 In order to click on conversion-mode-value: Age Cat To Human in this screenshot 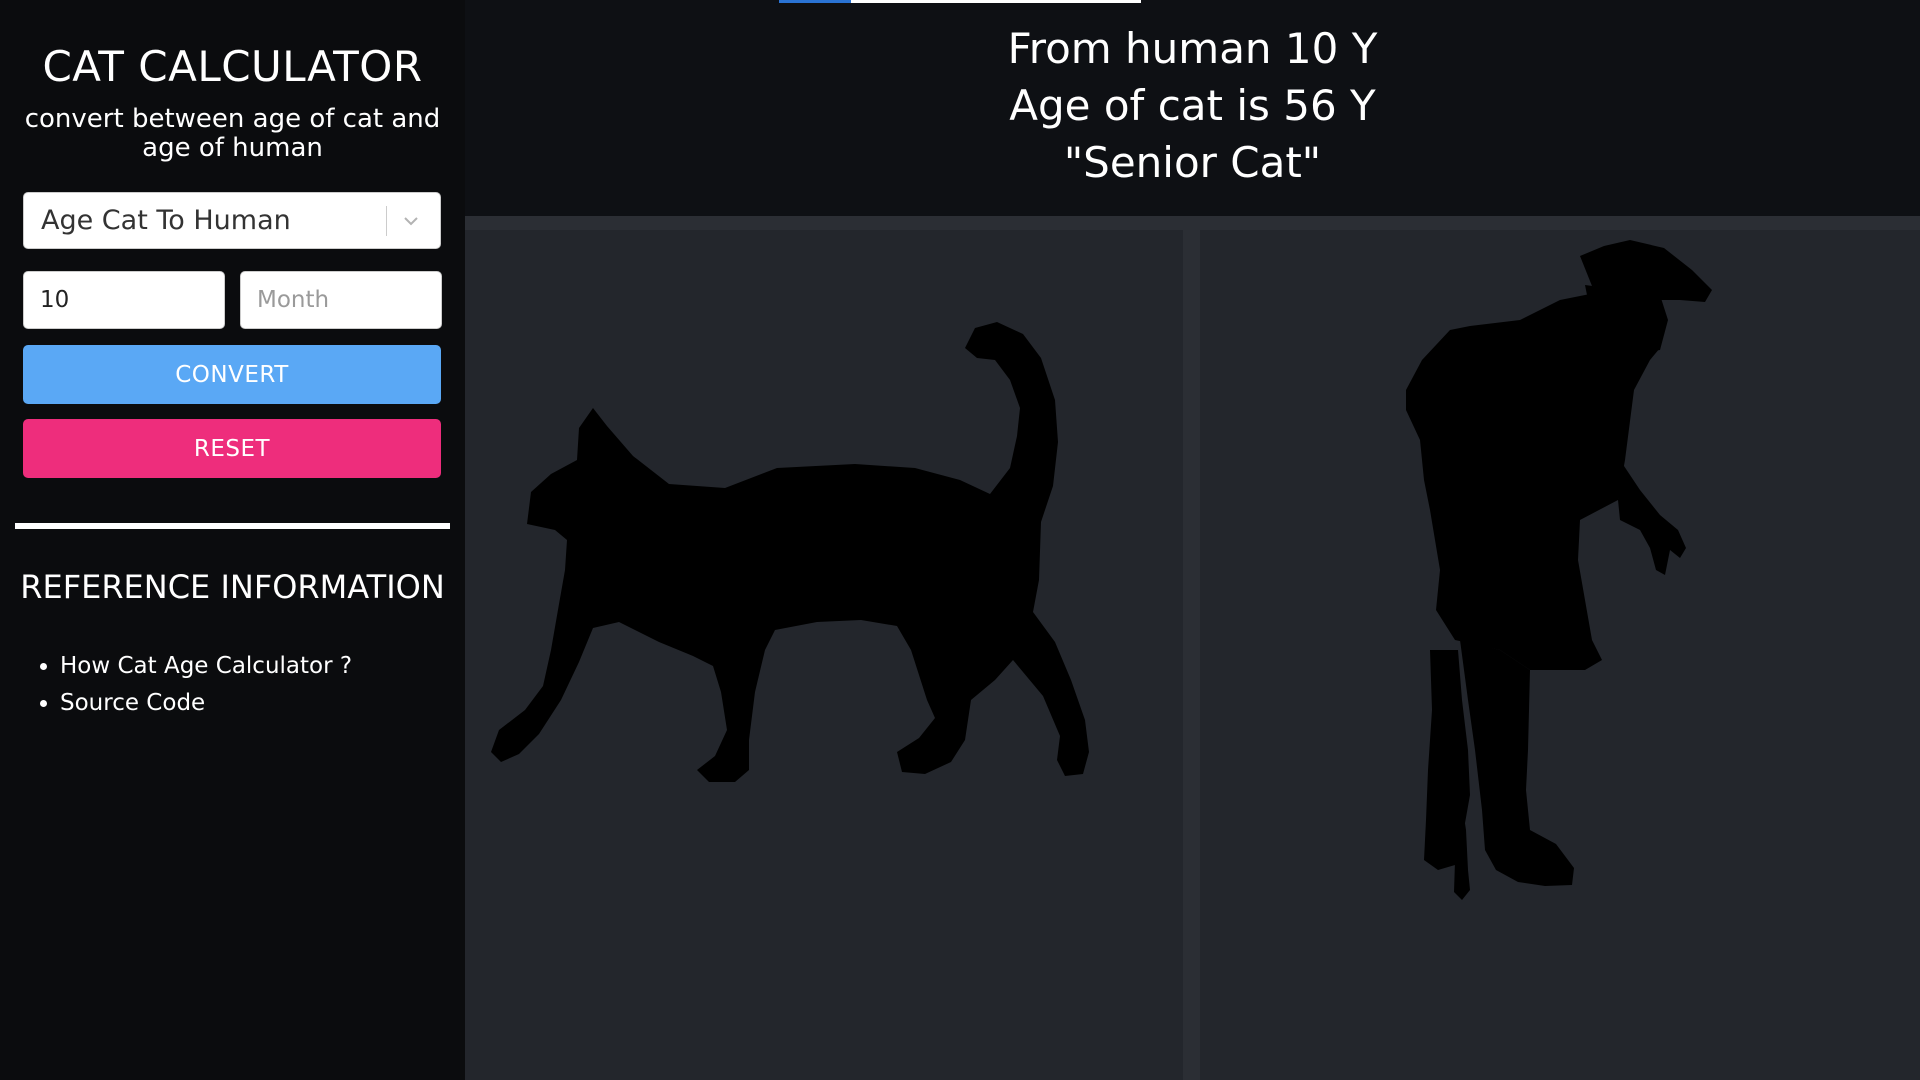, I will do `click(166, 220)`.